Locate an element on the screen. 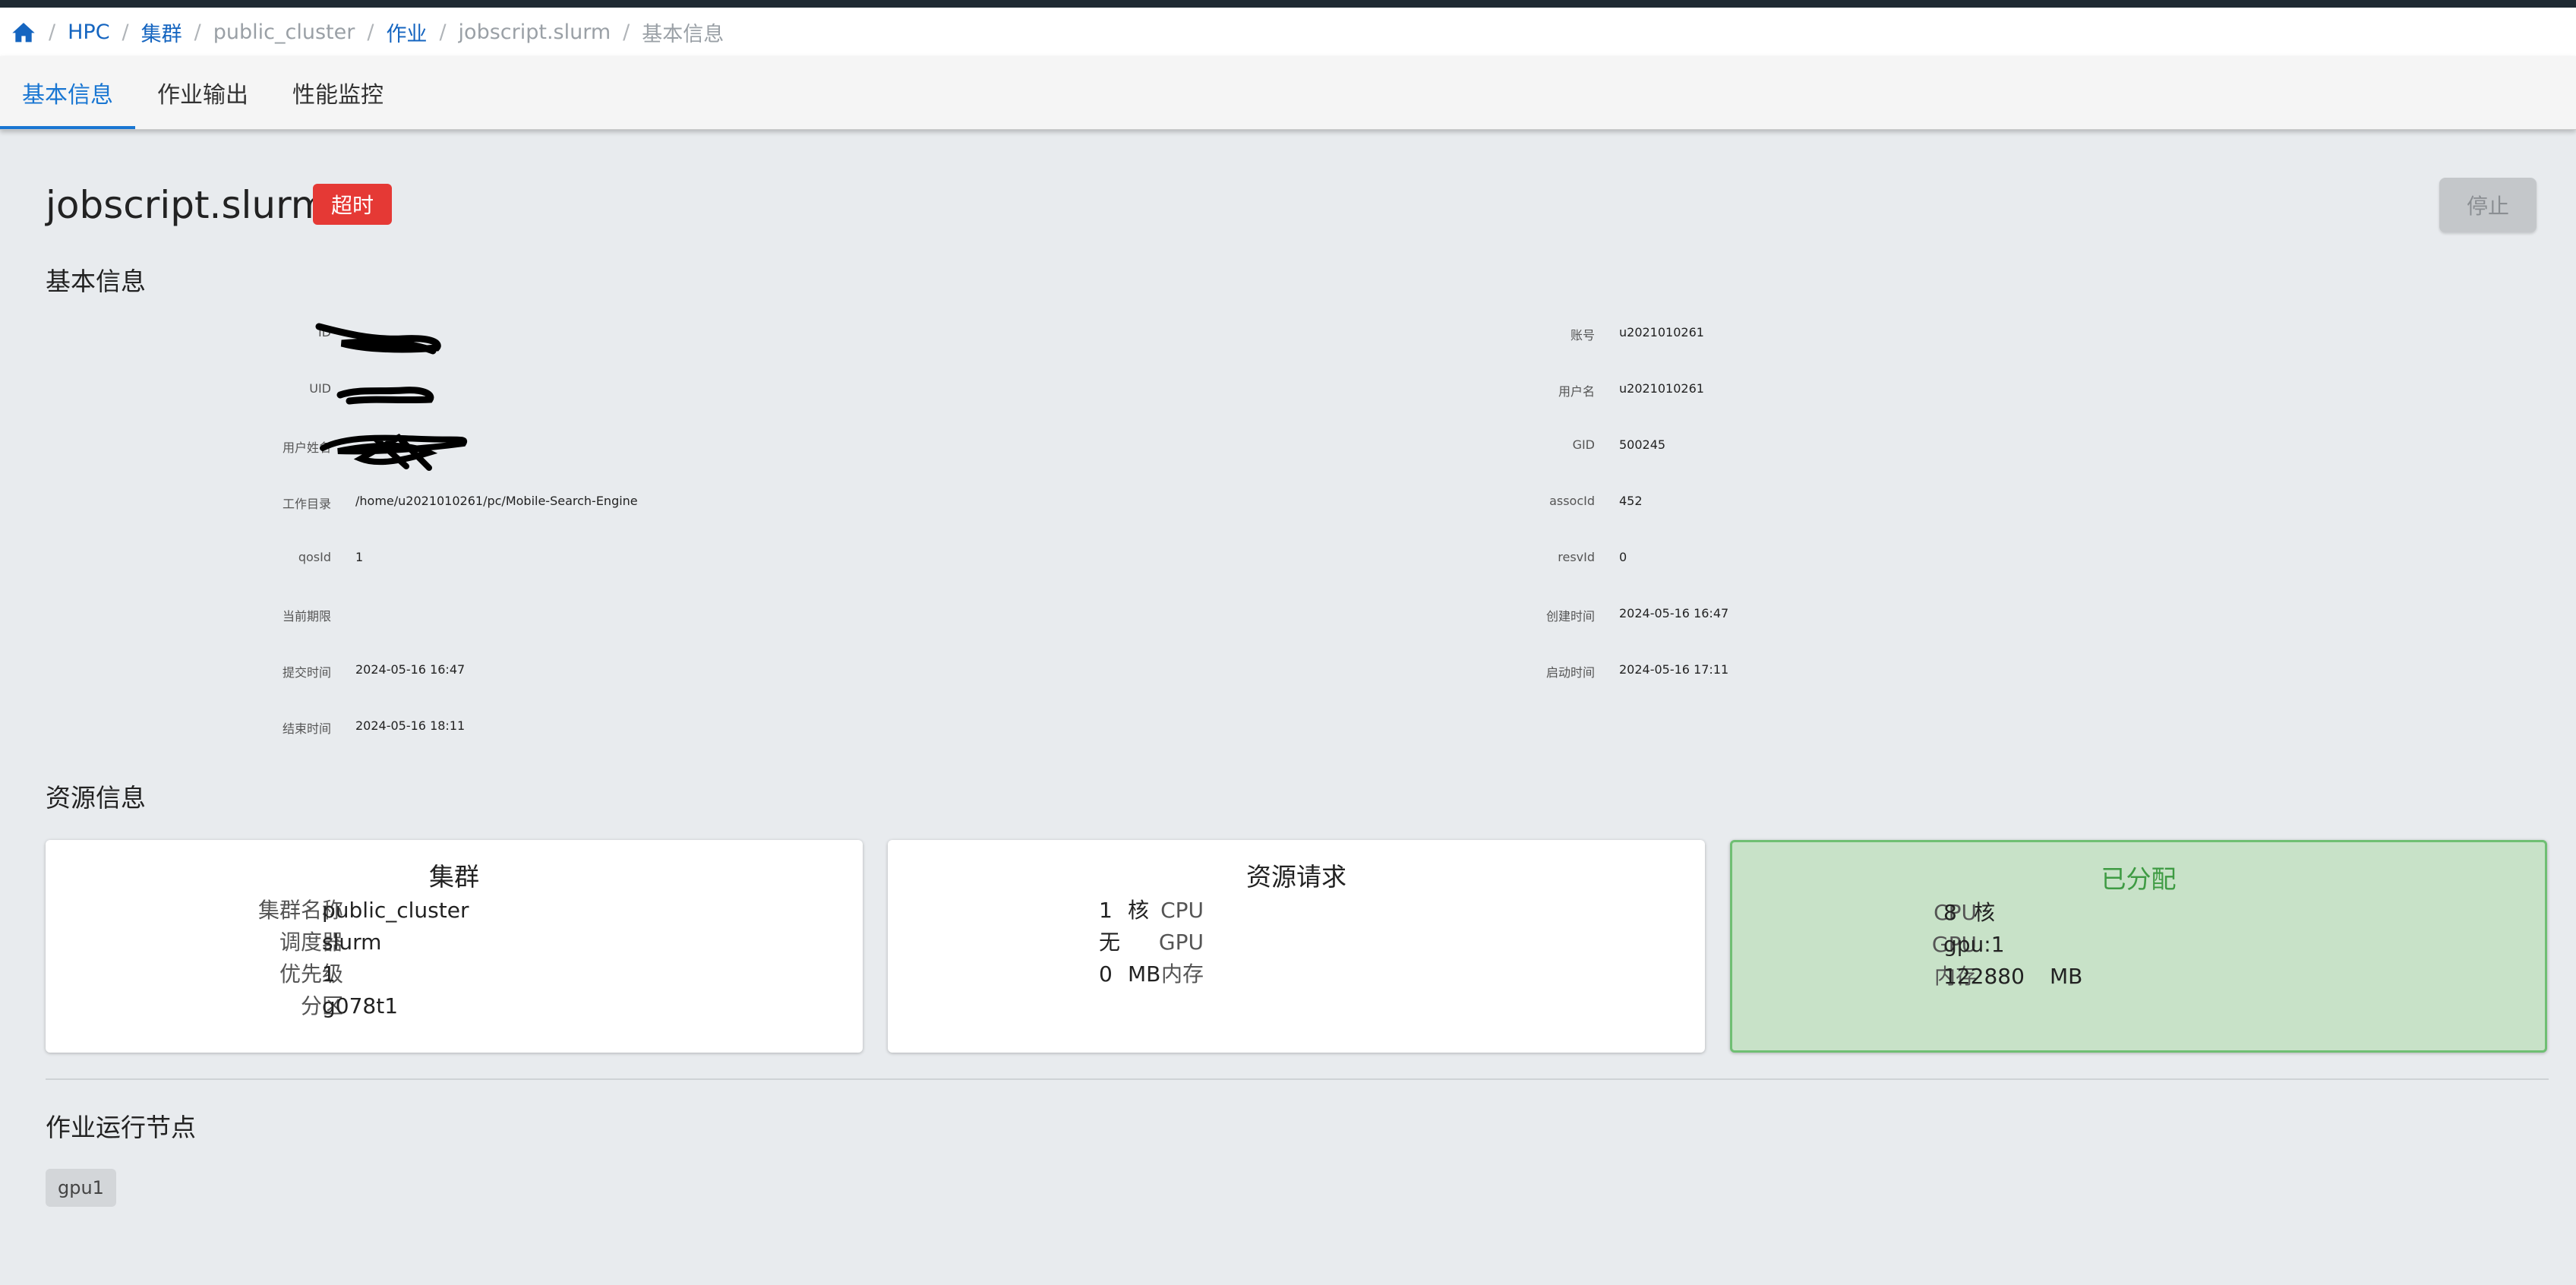 The width and height of the screenshot is (2576, 1285). request-row-label: CPU is located at coordinates (1182, 910).